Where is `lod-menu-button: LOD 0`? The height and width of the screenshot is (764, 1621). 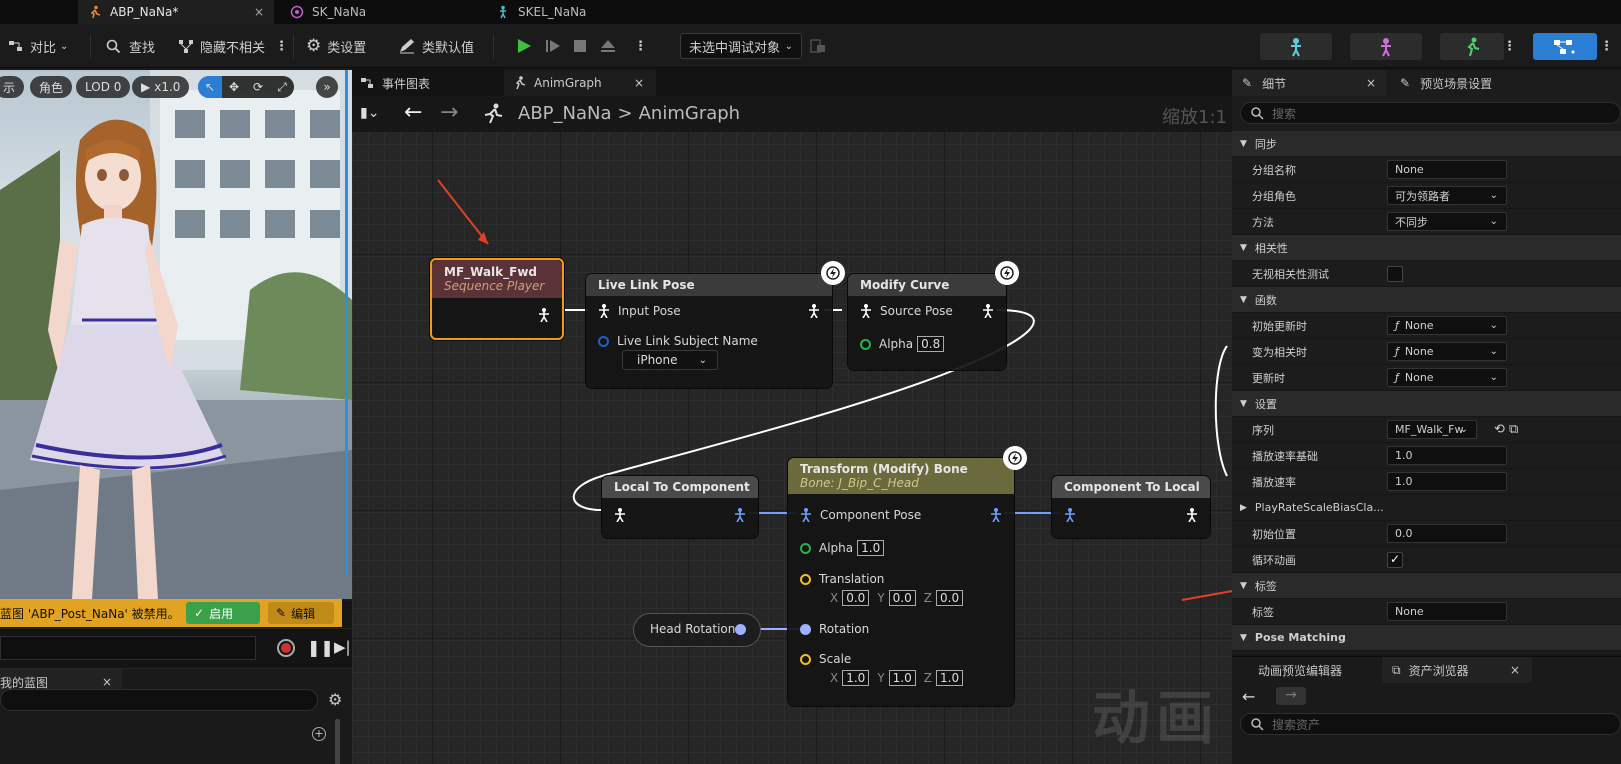 lod-menu-button: LOD 0 is located at coordinates (103, 87).